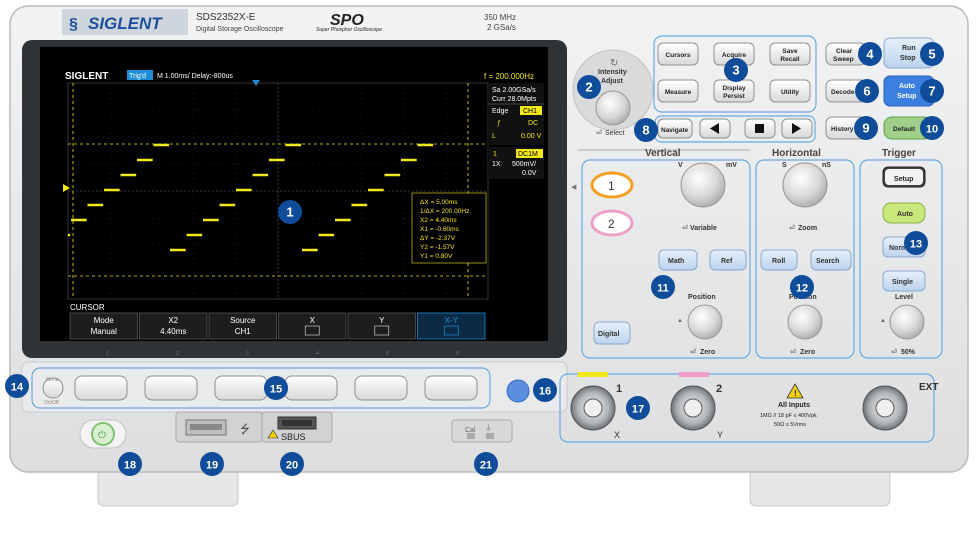  What do you see at coordinates (226, 17) in the screenshot?
I see `model-name: SDS2352X-E` at bounding box center [226, 17].